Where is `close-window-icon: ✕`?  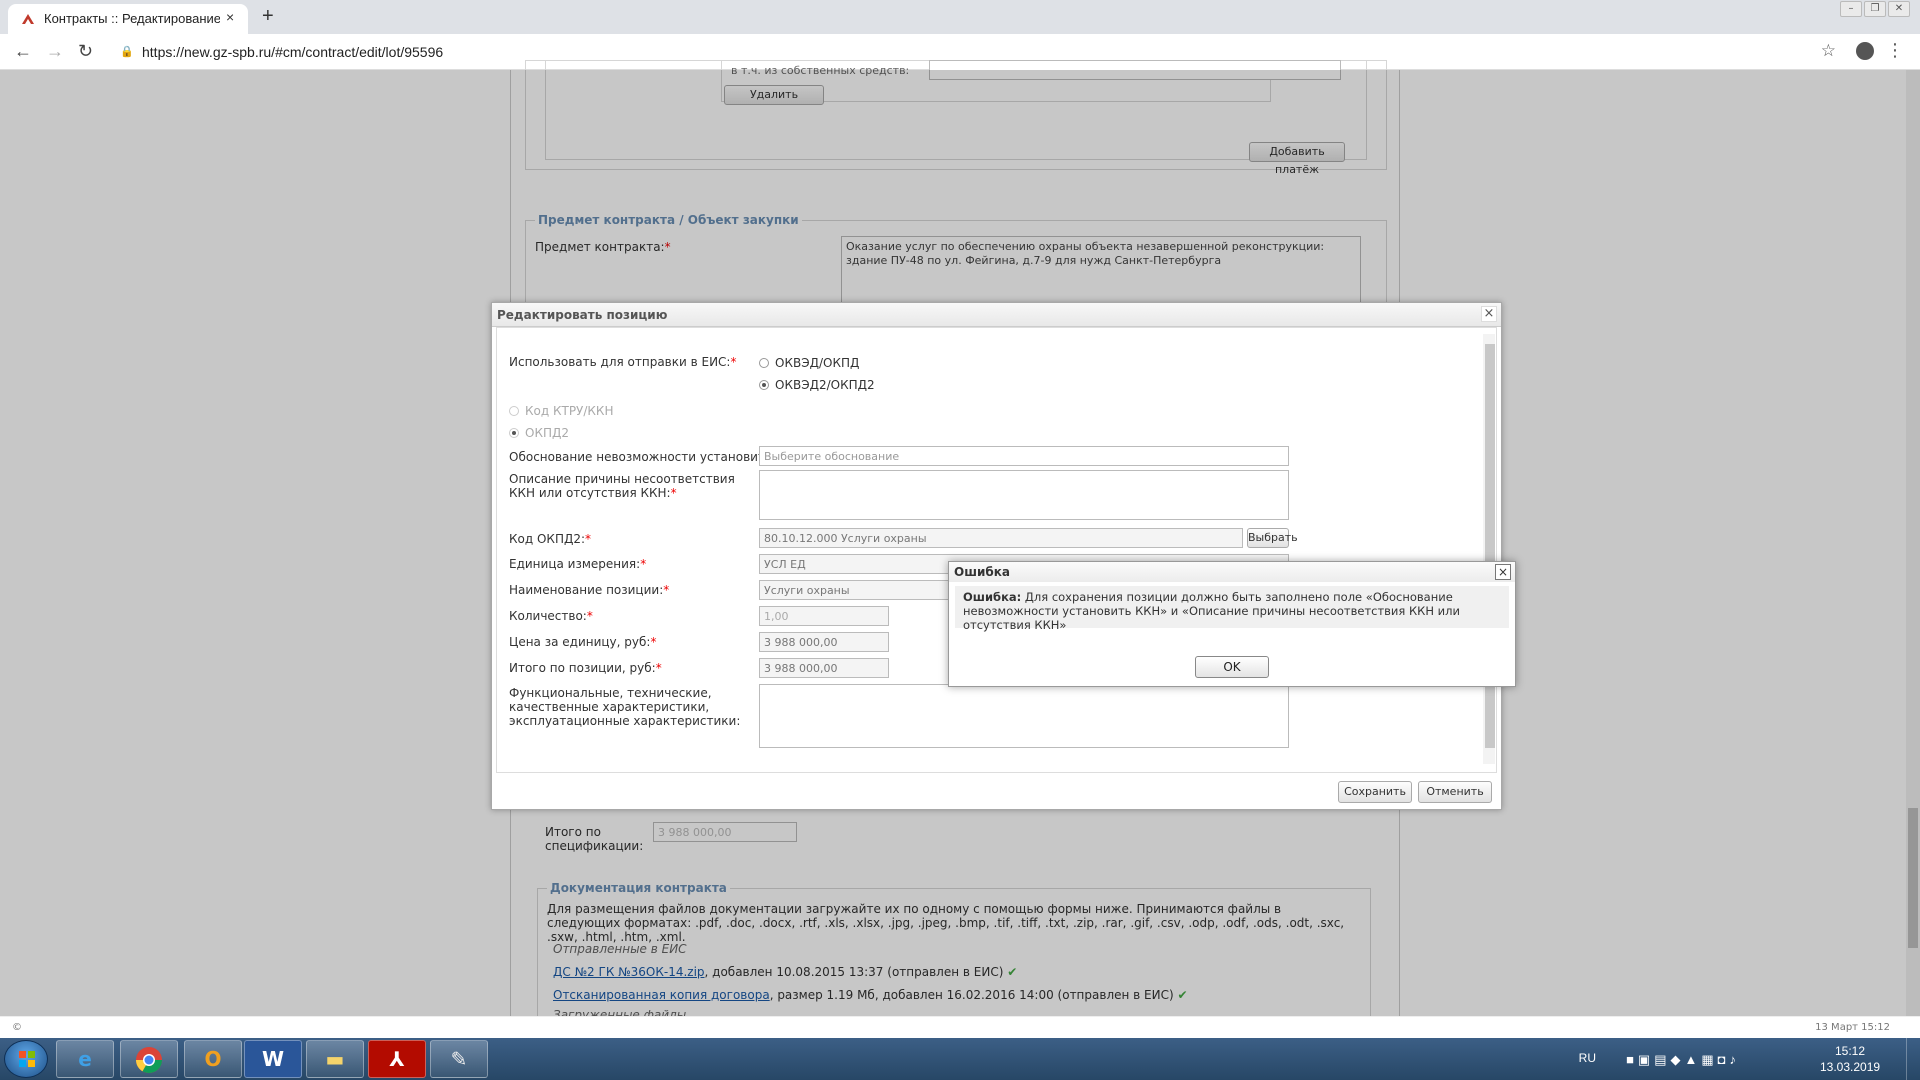 close-window-icon: ✕ is located at coordinates (1899, 9).